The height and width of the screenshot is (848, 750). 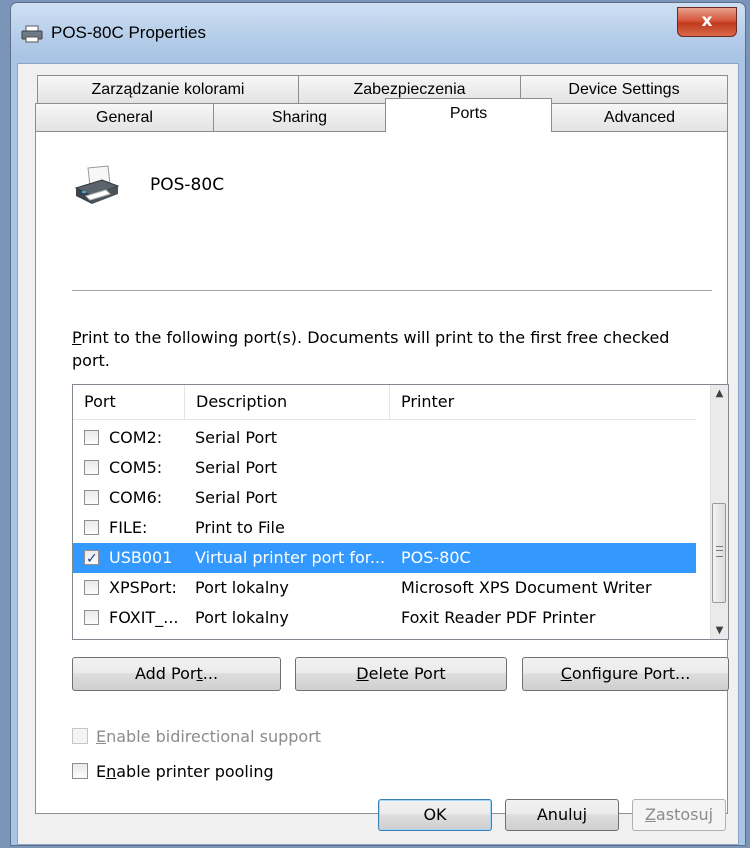 What do you see at coordinates (684, 814) in the screenshot?
I see `button-label: astosuj` at bounding box center [684, 814].